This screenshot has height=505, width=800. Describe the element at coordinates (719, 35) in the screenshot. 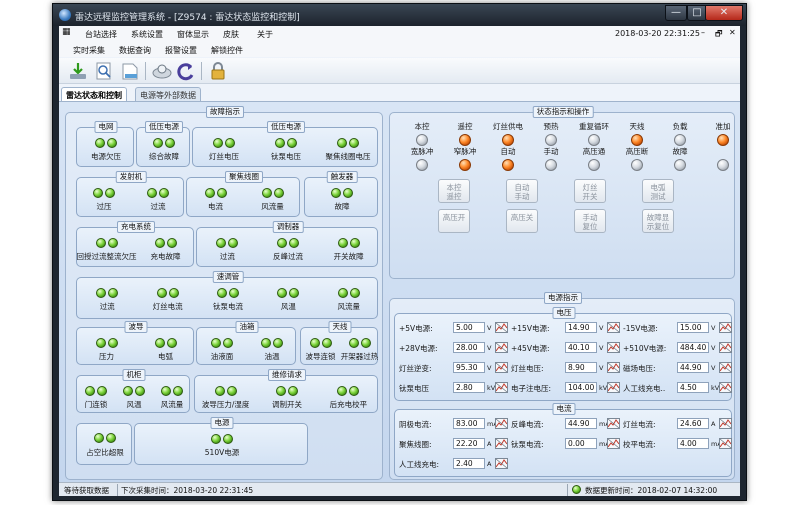

I see `mdi-restore-button: 🗗` at that location.